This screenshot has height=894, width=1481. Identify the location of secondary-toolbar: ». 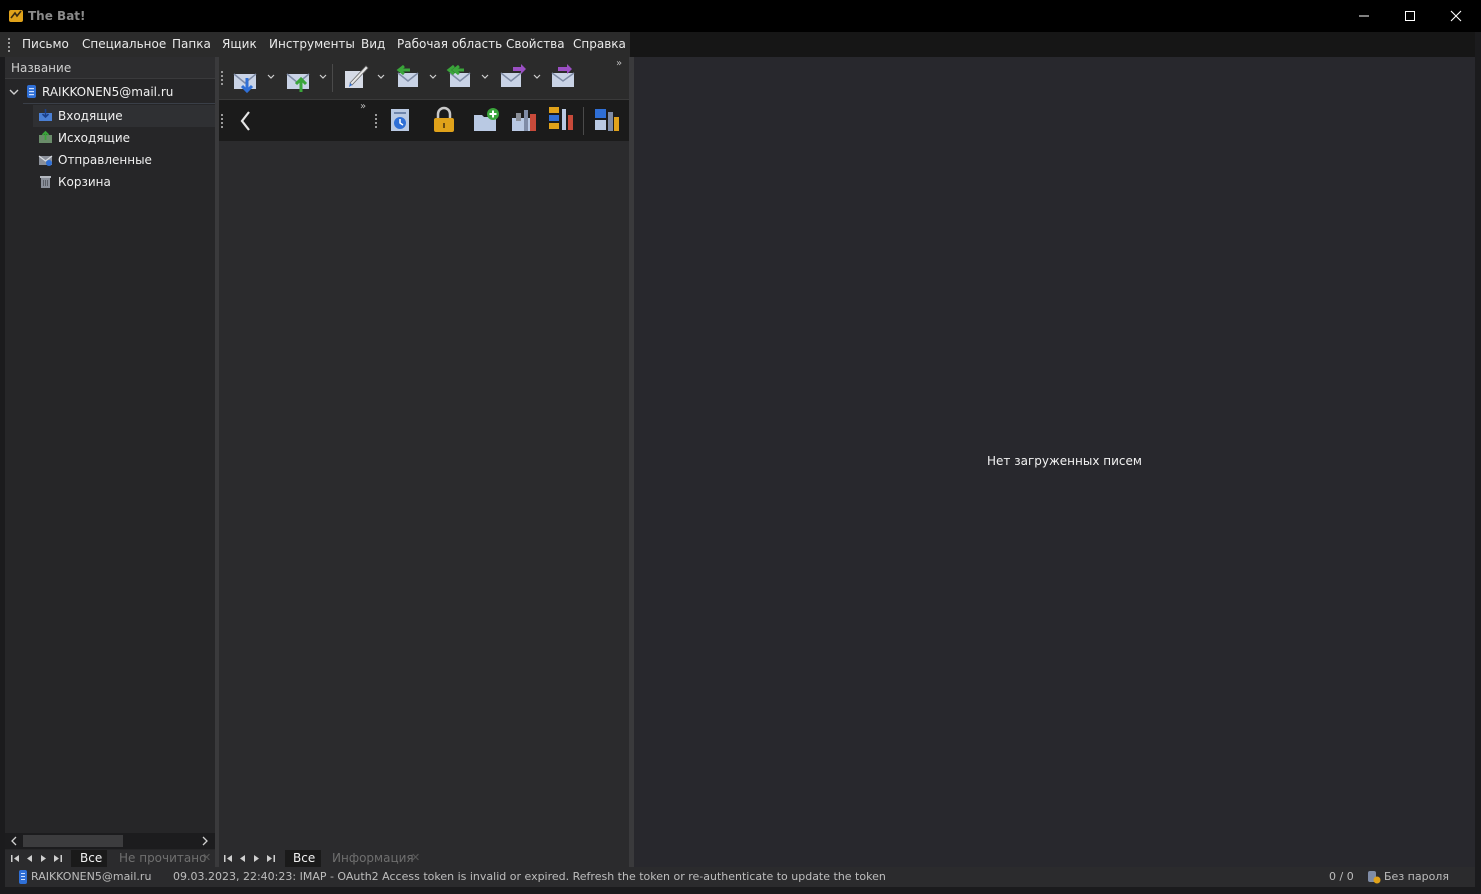
(424, 120).